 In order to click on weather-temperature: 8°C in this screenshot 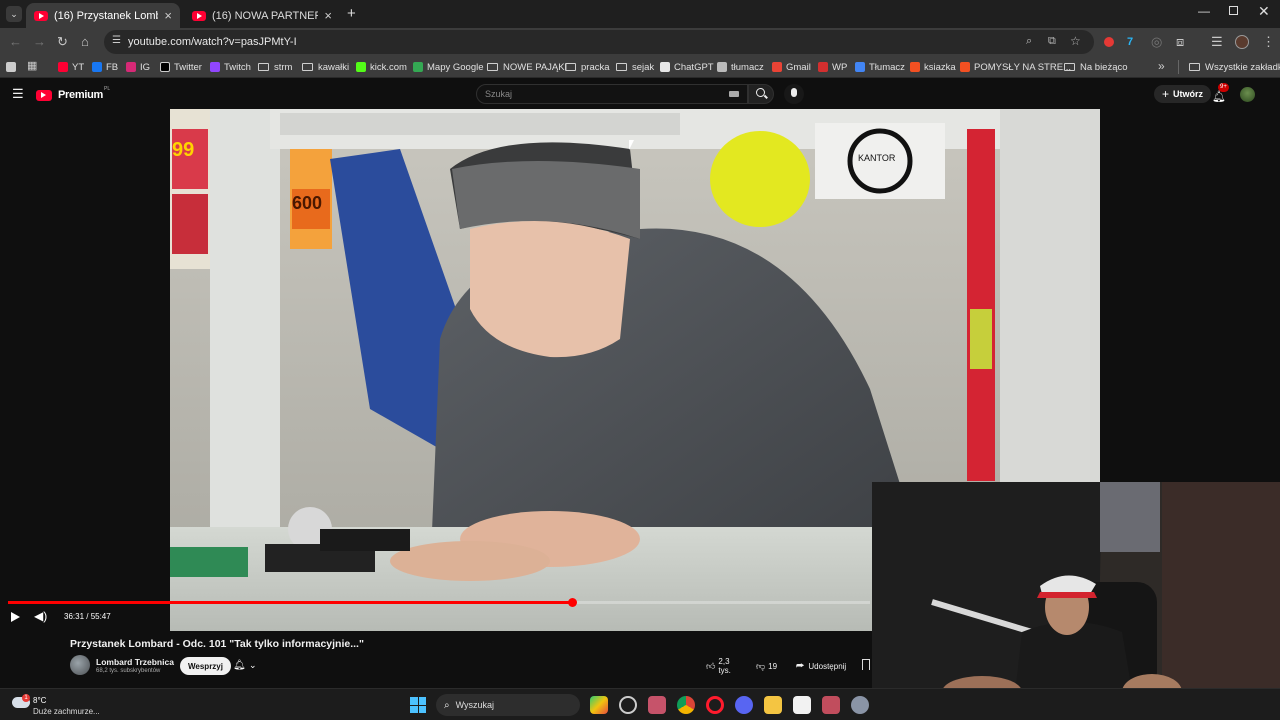, I will do `click(40, 700)`.